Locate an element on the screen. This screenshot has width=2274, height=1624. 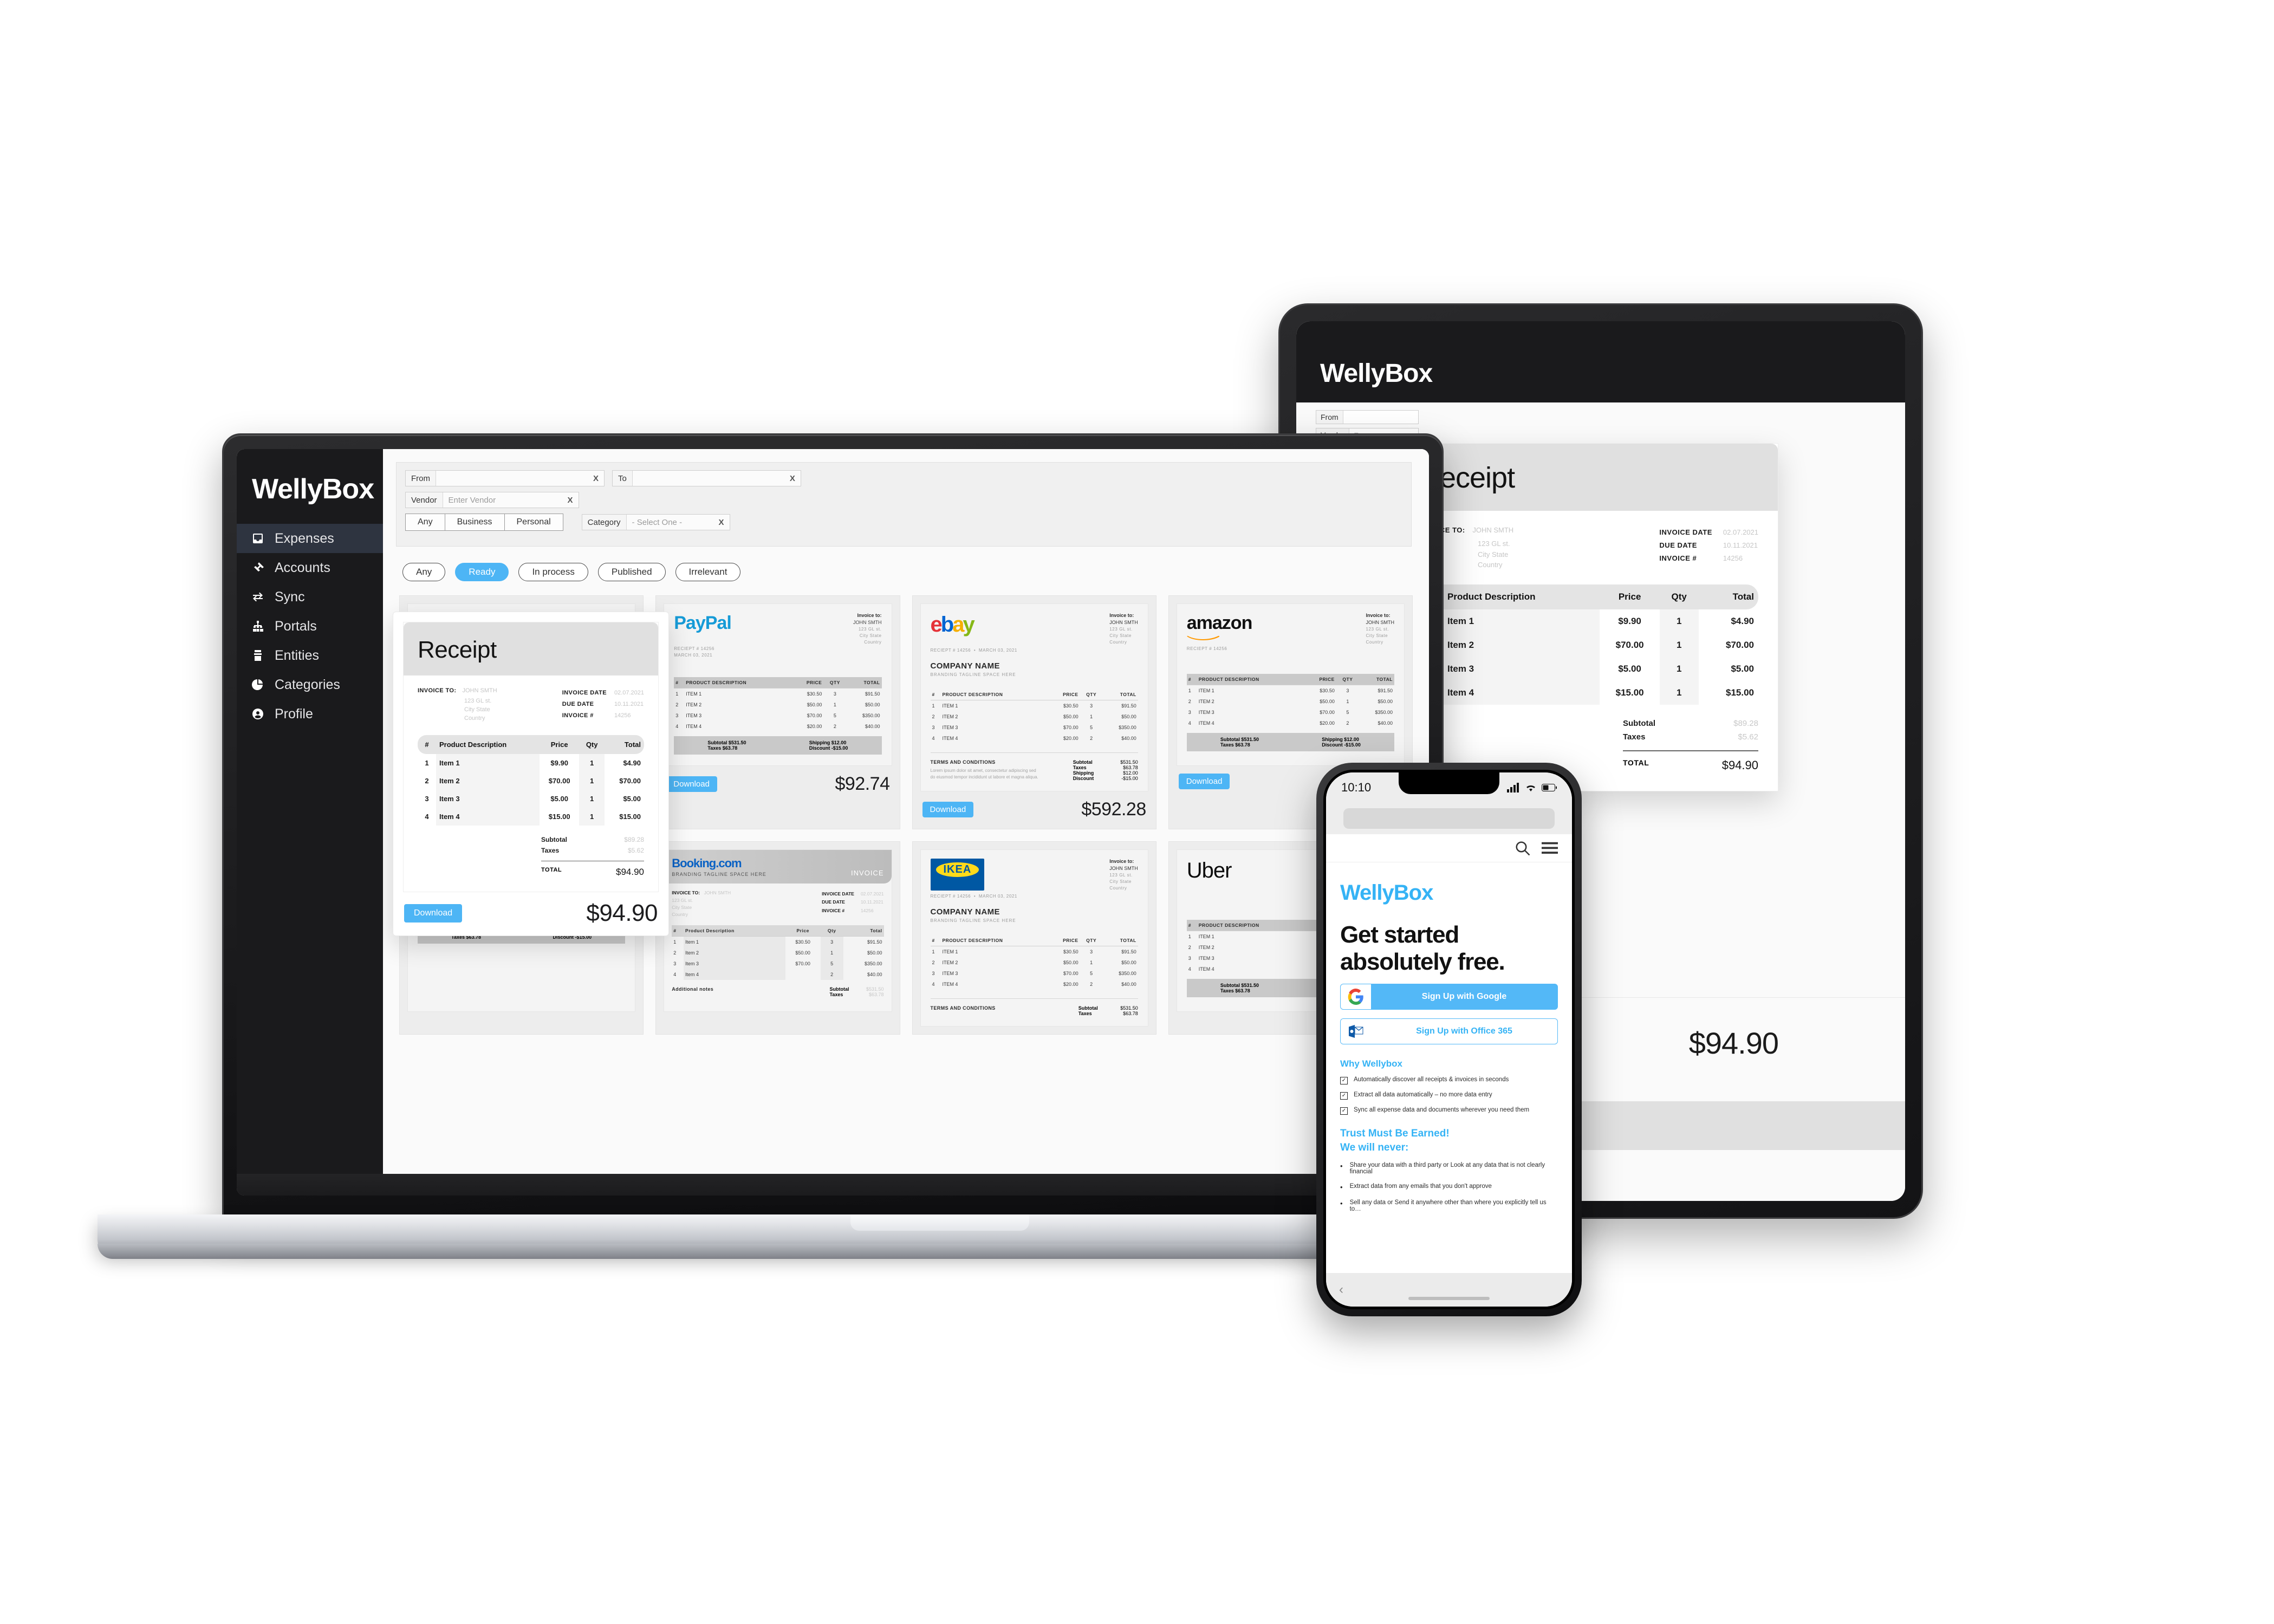
tablet-from-field: From is located at coordinates (1367, 417).